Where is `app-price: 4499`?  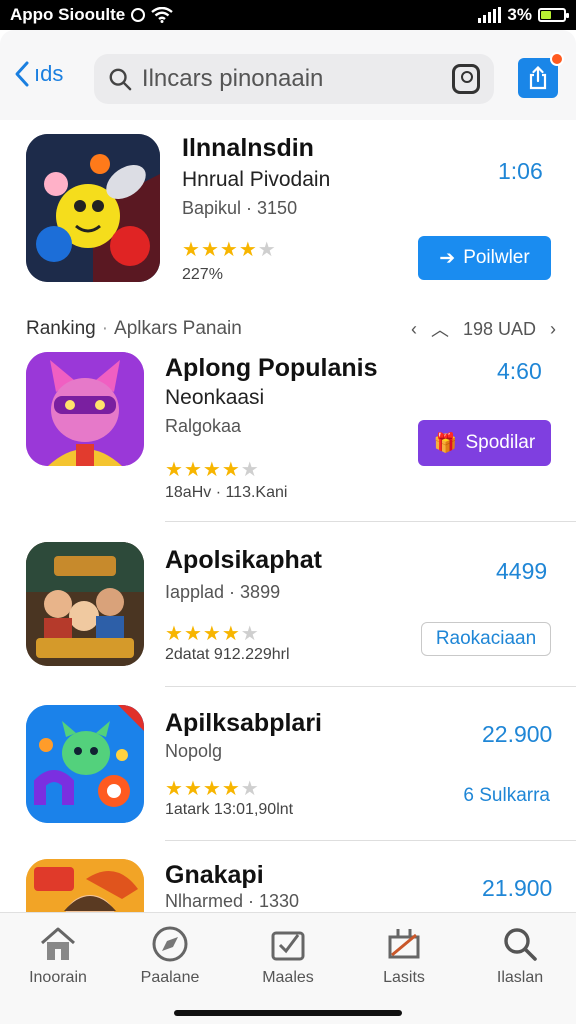 app-price: 4499 is located at coordinates (522, 571).